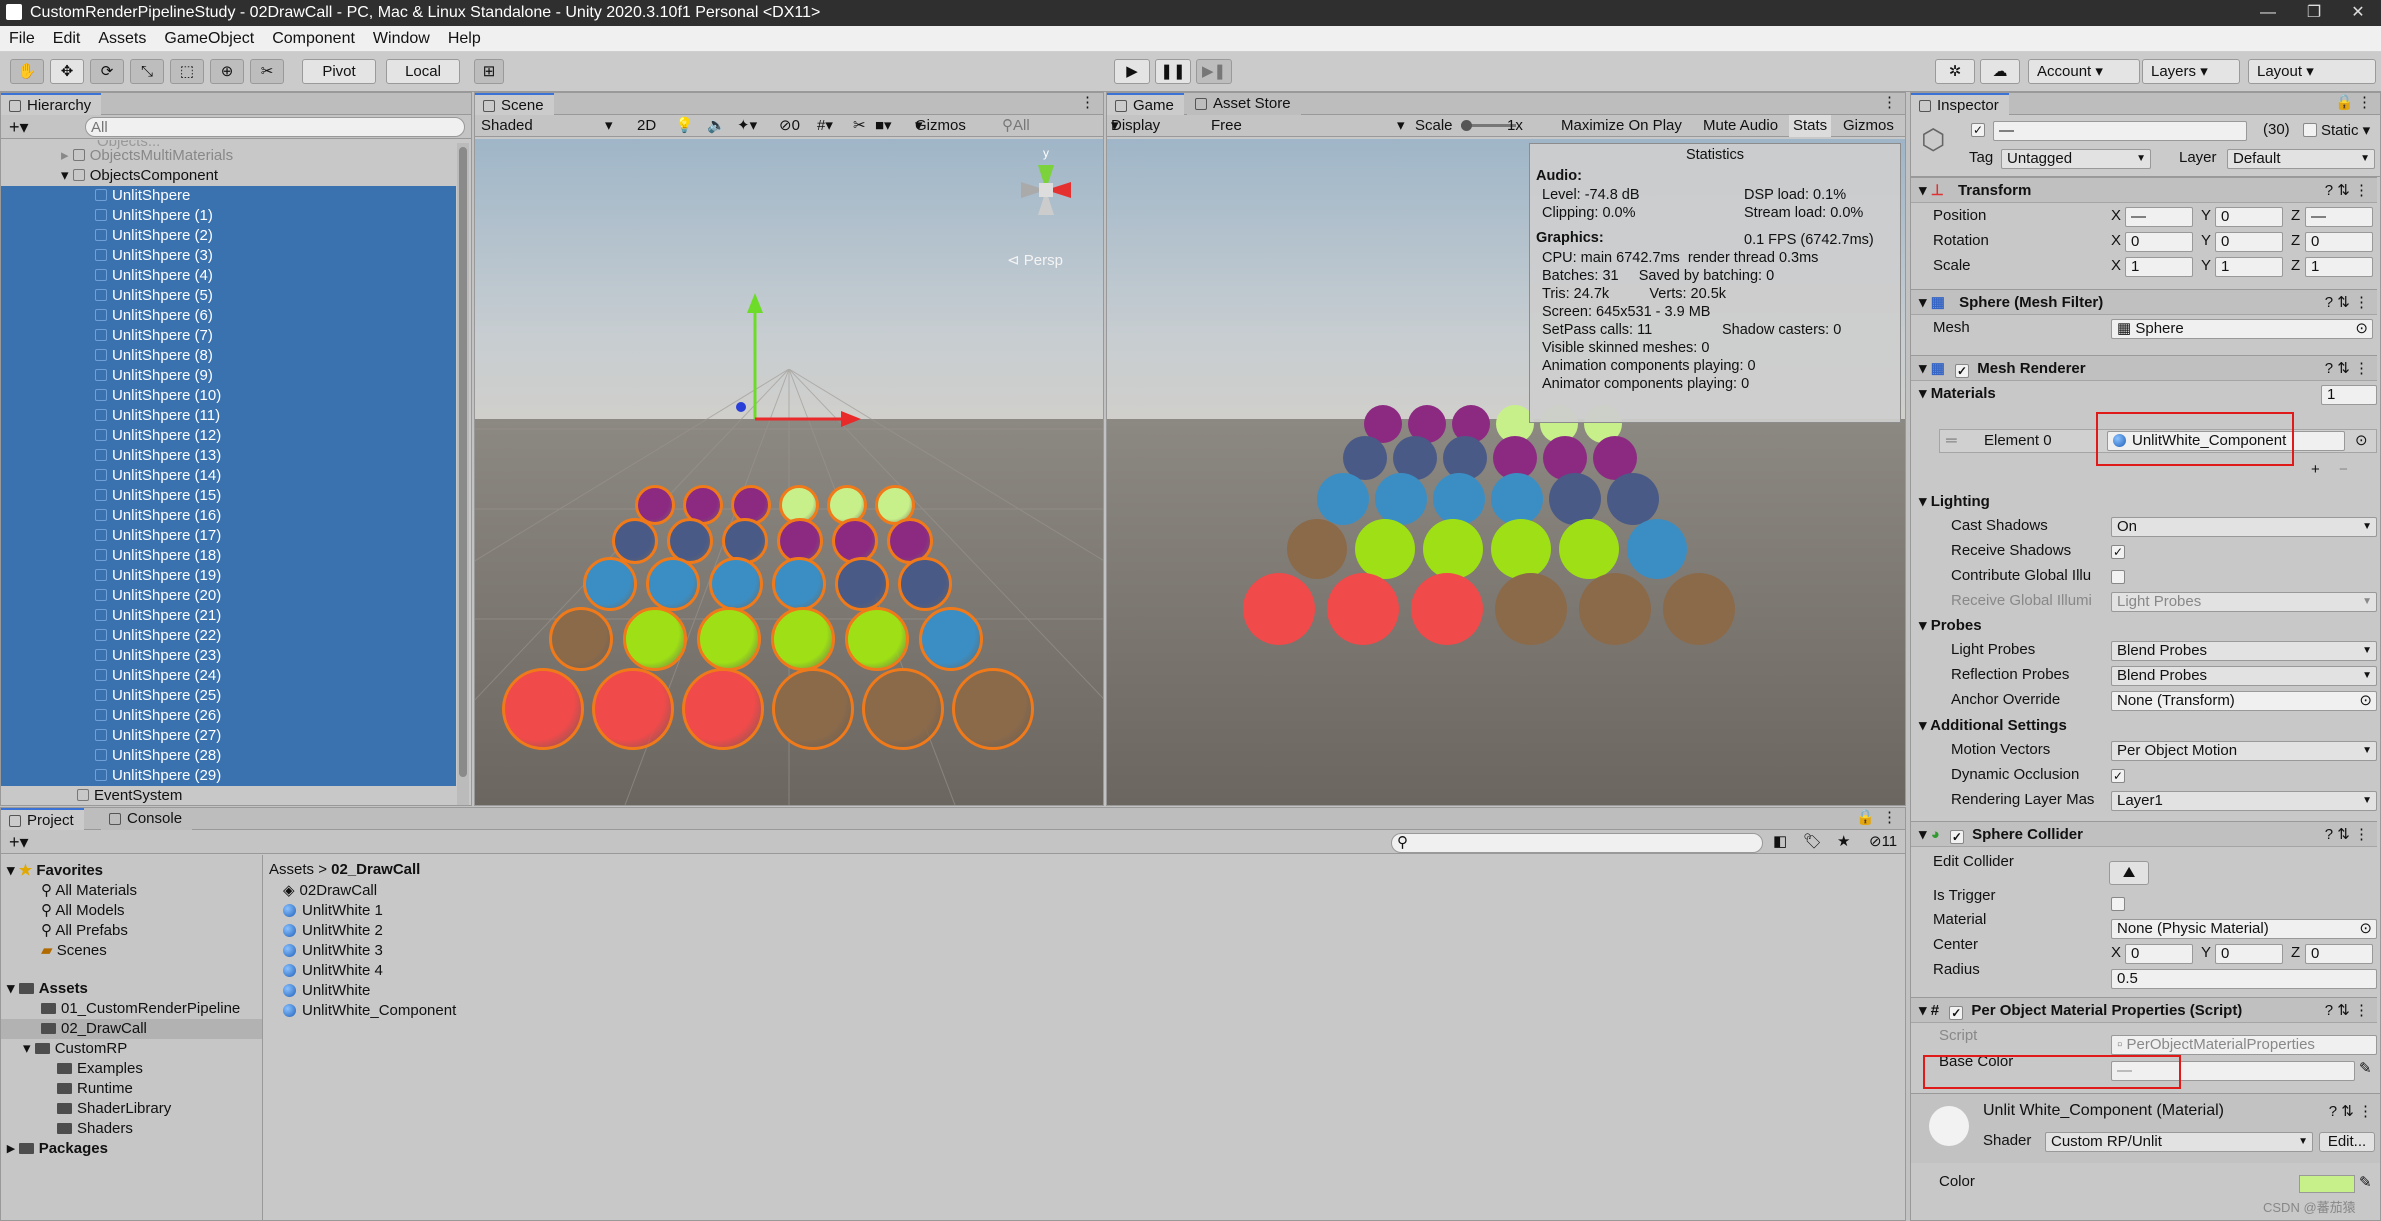 The height and width of the screenshot is (1221, 2381). What do you see at coordinates (2339, 242) in the screenshot?
I see `rotation-z-field: 0` at bounding box center [2339, 242].